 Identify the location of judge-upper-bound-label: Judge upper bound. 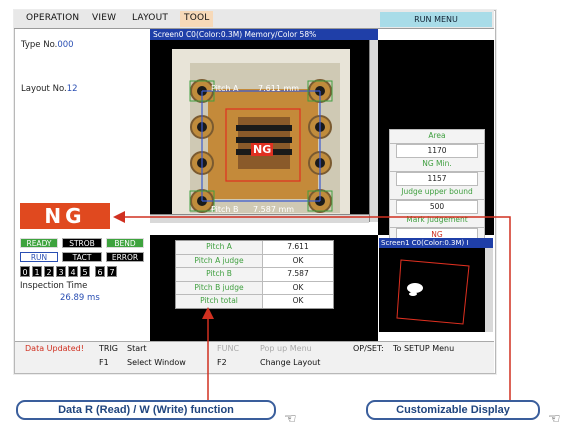
(437, 193).